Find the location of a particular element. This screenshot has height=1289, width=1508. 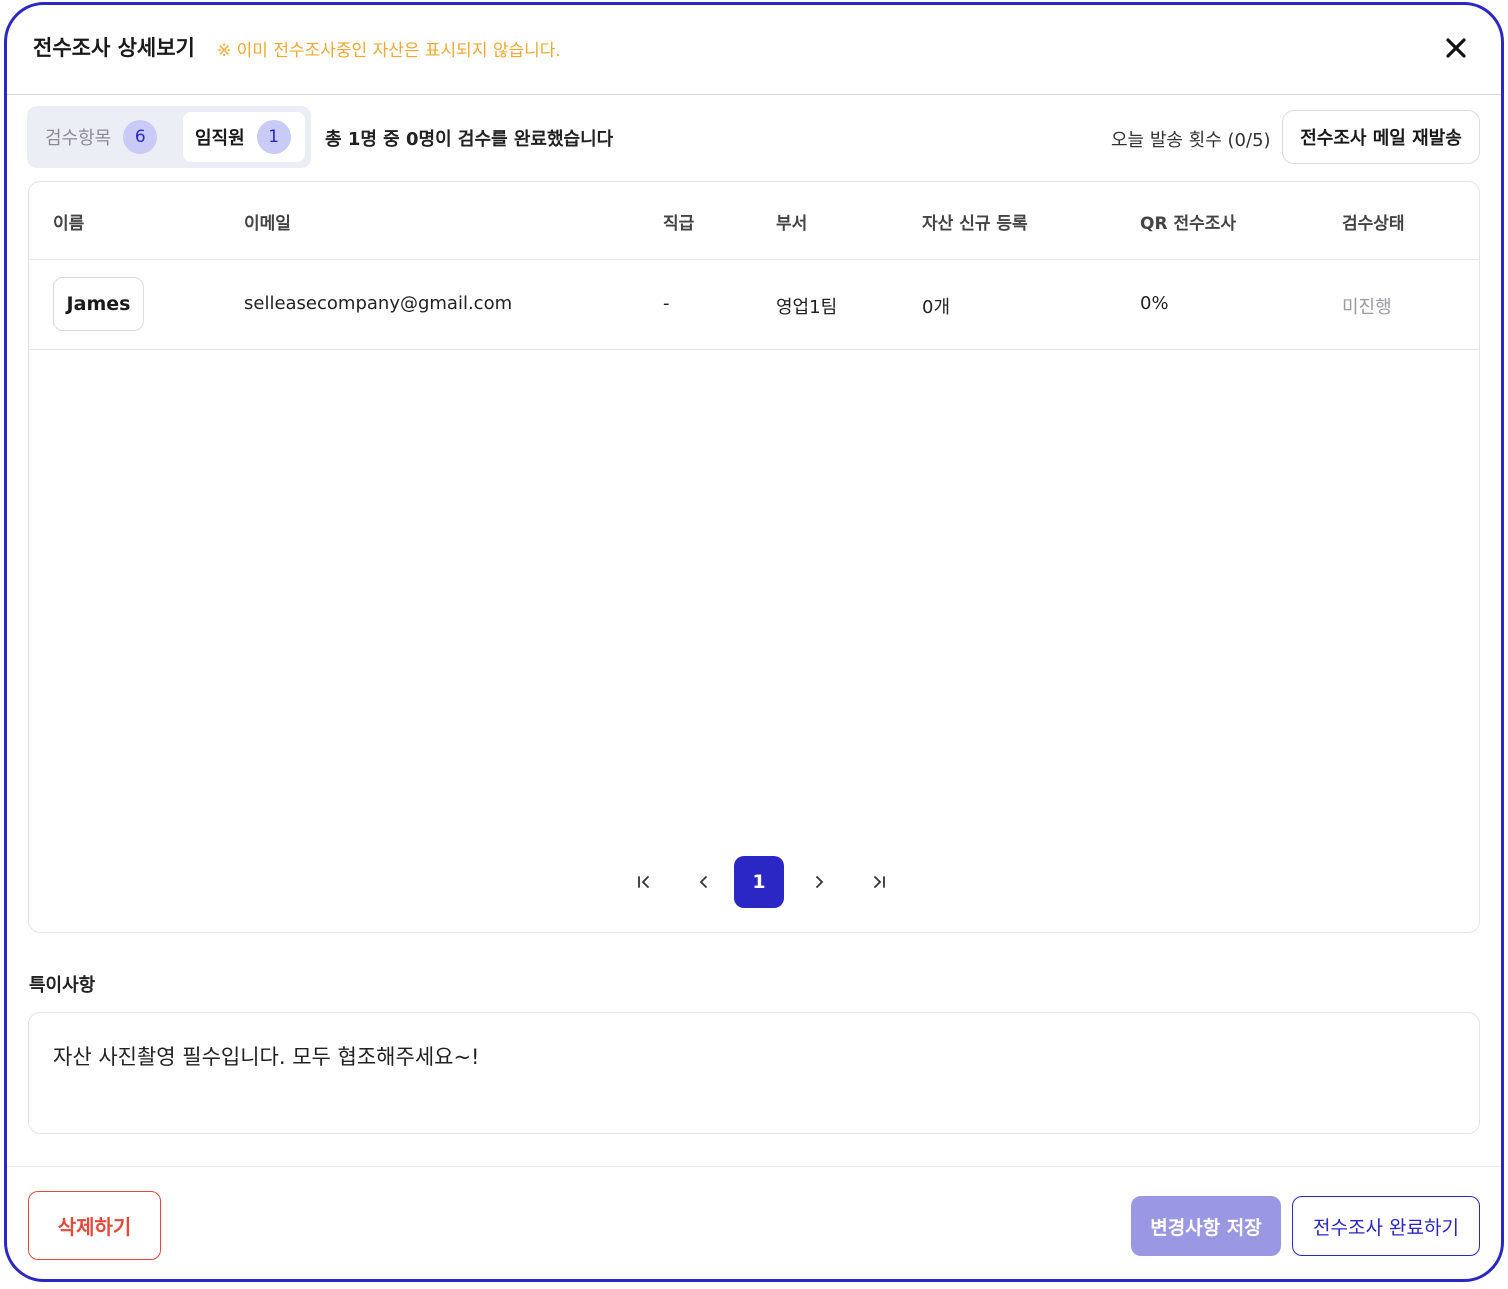

column-header: 자산 신규 등록 is located at coordinates (975, 224).